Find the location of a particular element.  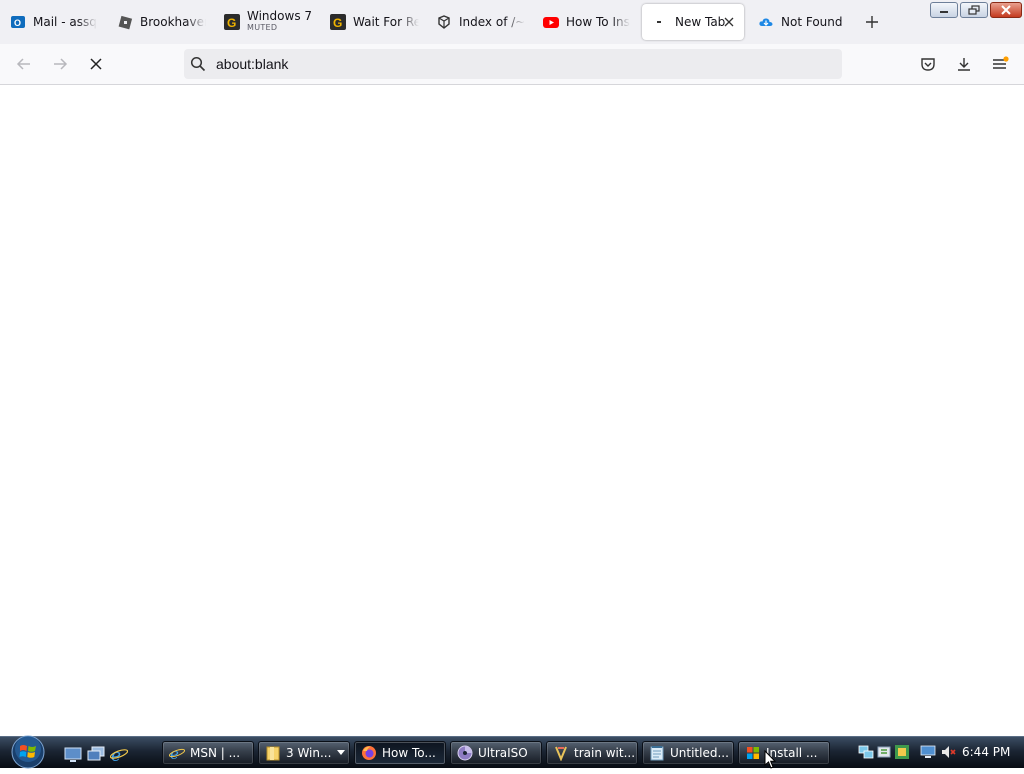

downloads-button is located at coordinates (964, 64).